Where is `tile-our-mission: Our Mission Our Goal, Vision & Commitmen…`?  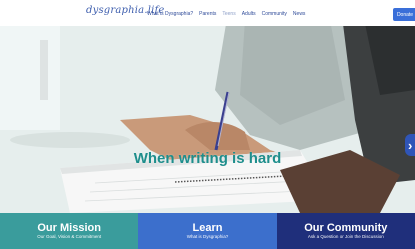 tile-our-mission: Our Mission Our Goal, Vision & Commitmen… is located at coordinates (69, 231).